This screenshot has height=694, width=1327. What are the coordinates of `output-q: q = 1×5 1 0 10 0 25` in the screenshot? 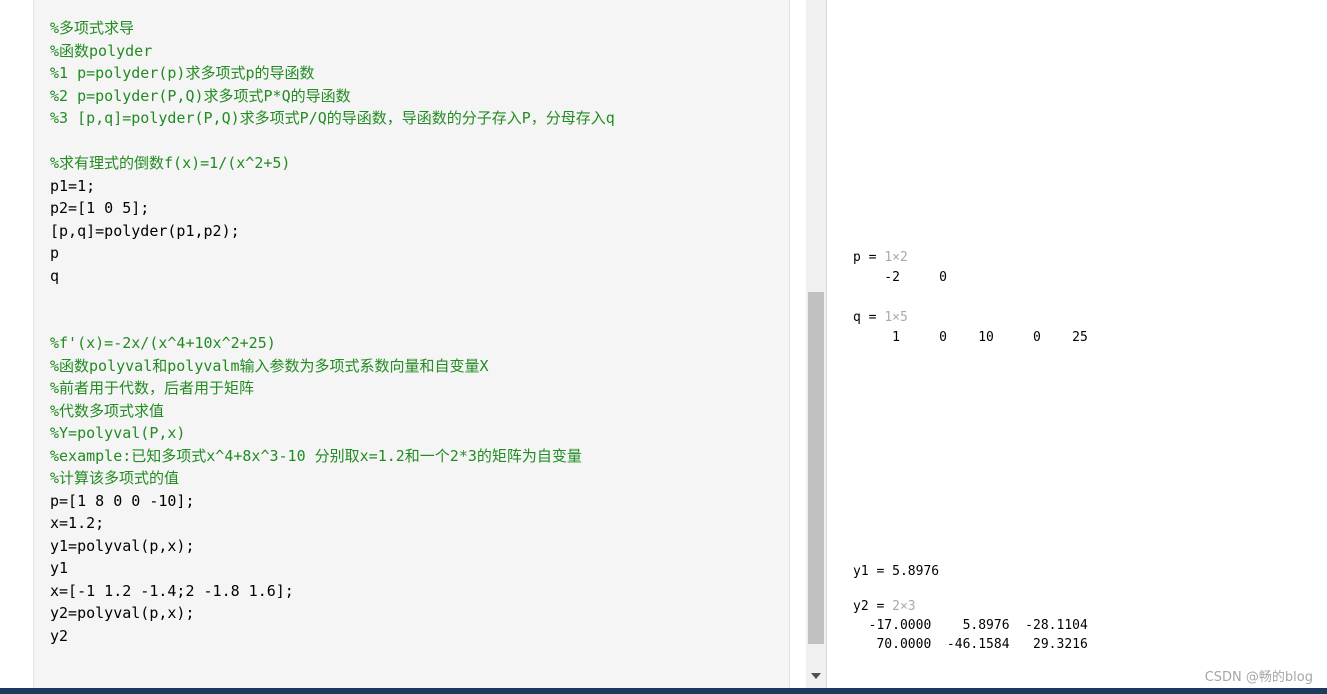 It's located at (970, 328).